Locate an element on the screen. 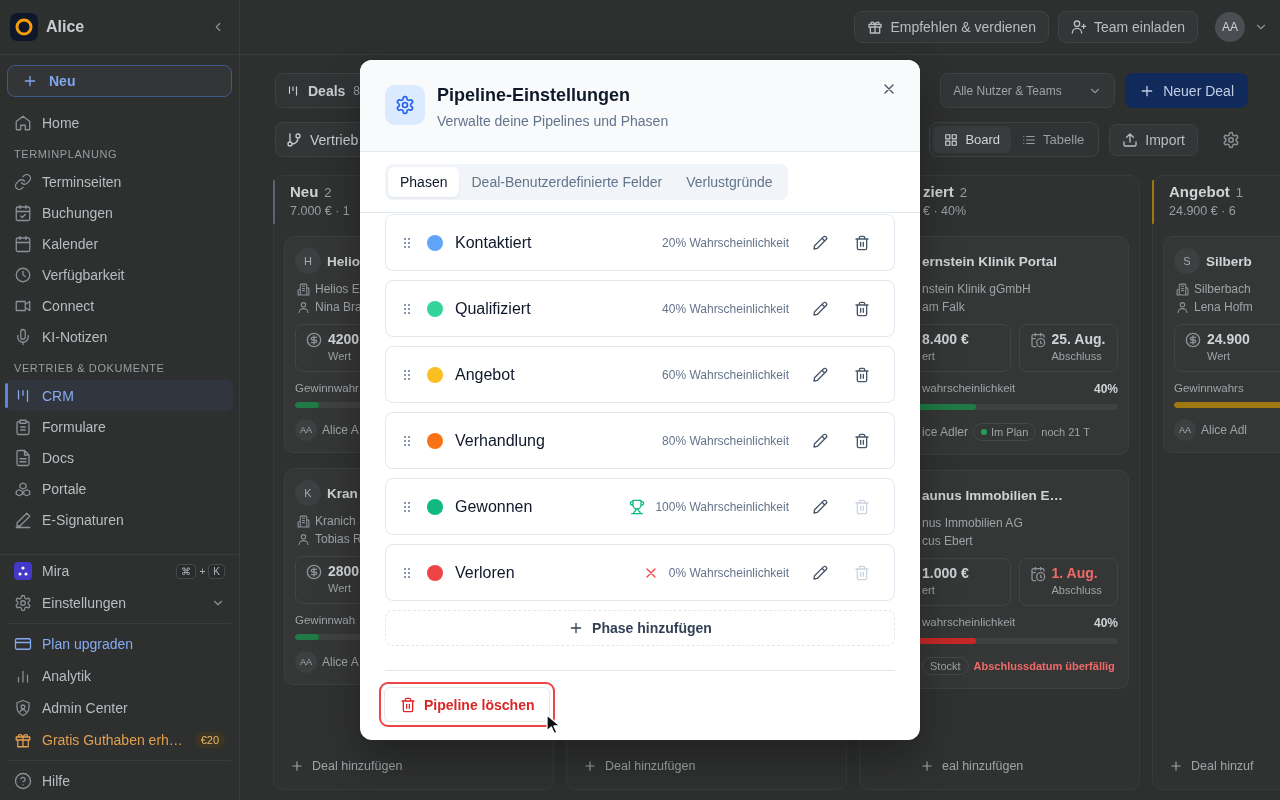 The height and width of the screenshot is (800, 1280). probability-label: wahrscheinlichkeit is located at coordinates (969, 389).